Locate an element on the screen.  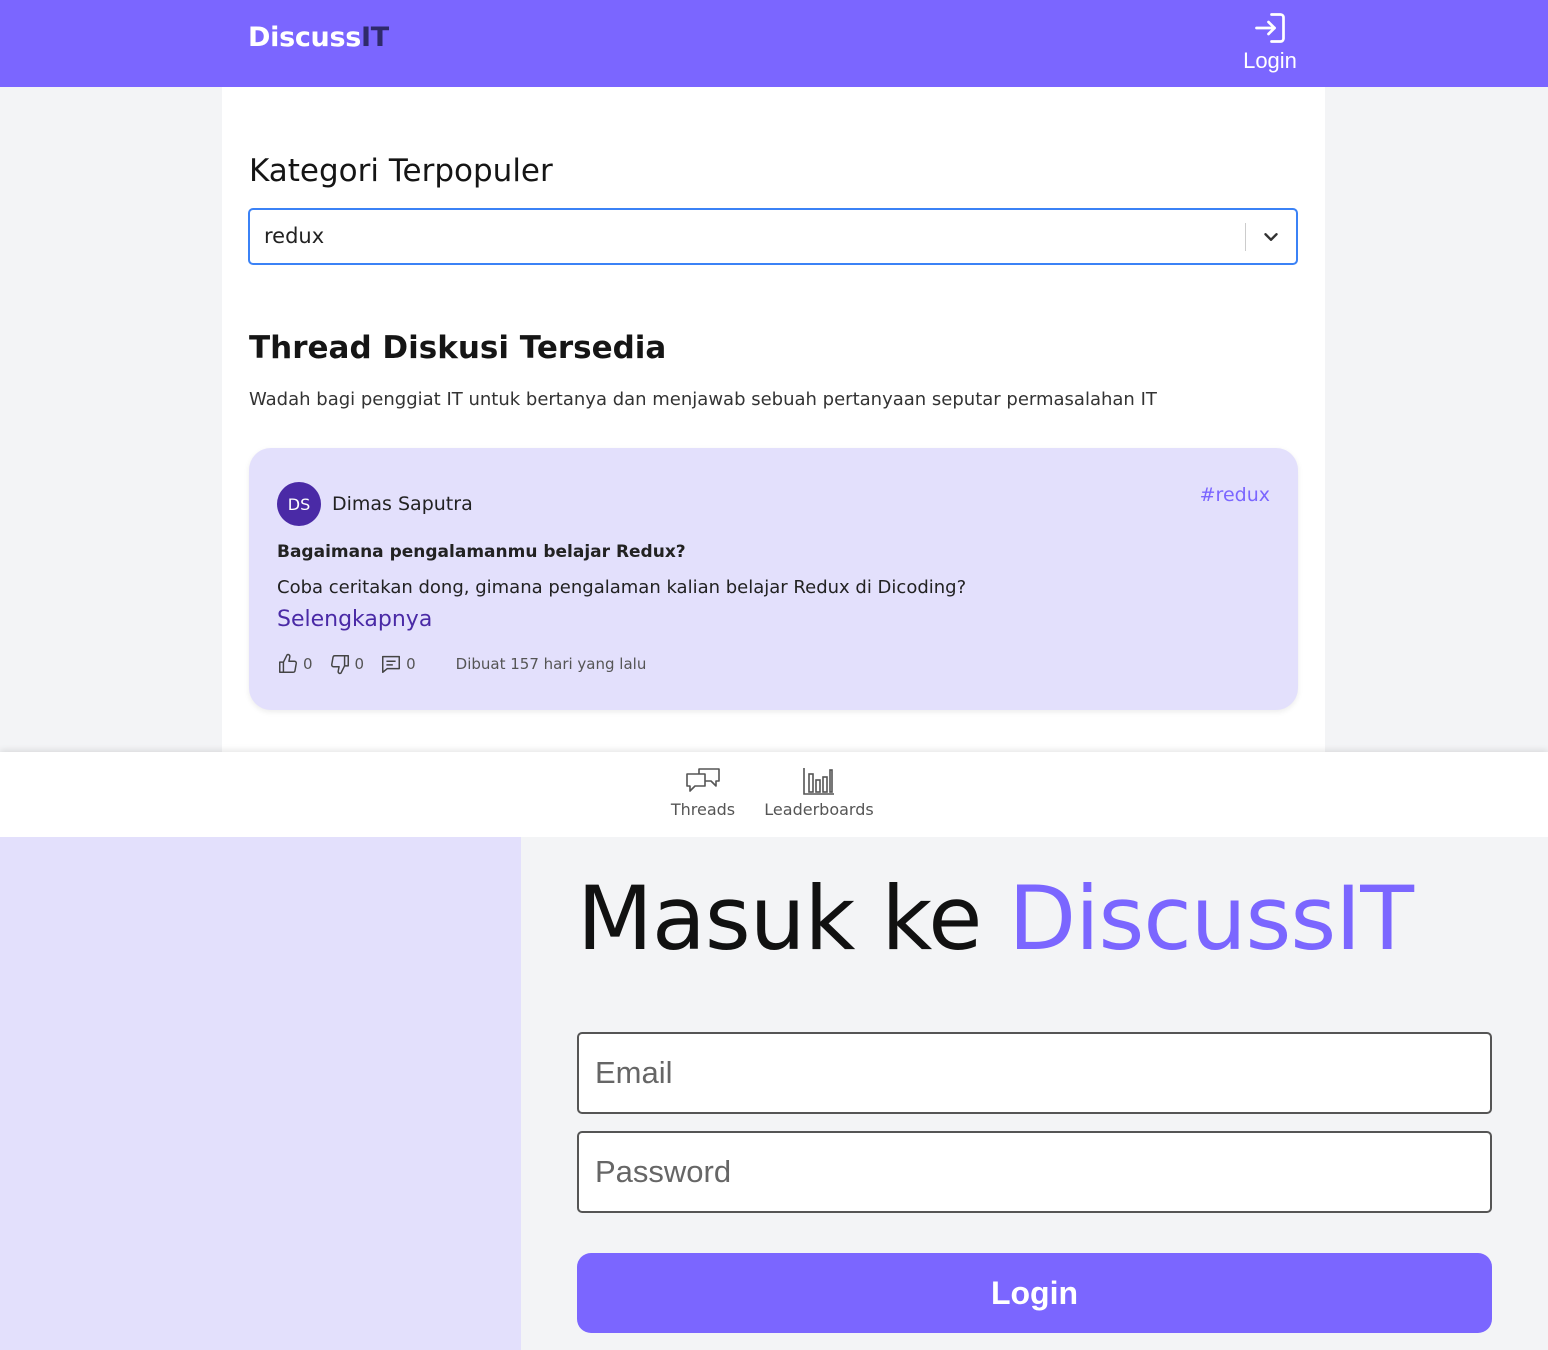
nav-leaderboards: Leaderboards is located at coordinates (819, 792).